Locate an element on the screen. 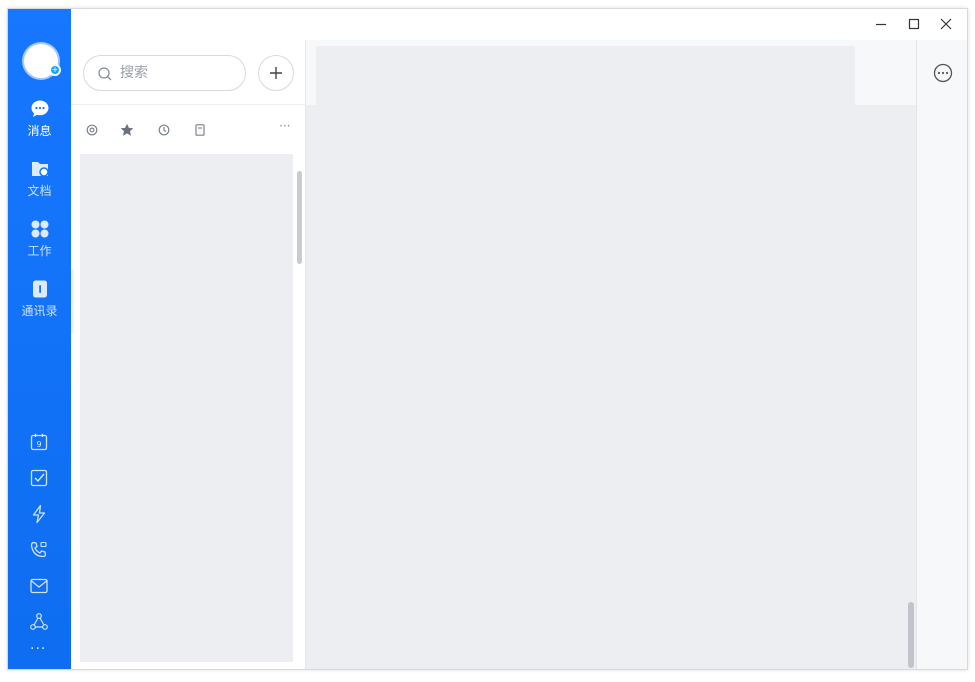  maximize-icon is located at coordinates (914, 24).